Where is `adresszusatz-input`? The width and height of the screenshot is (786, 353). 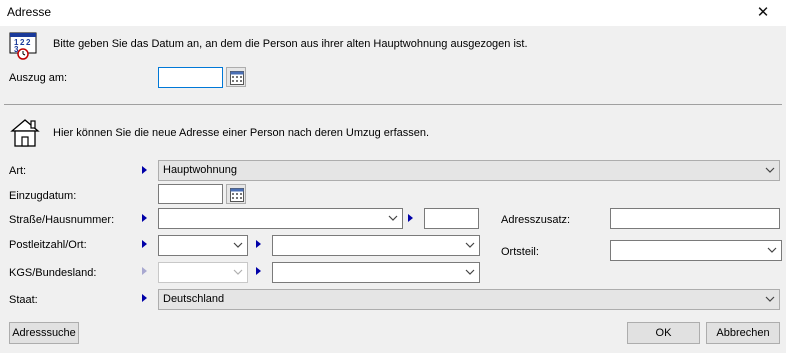
adresszusatz-input is located at coordinates (695, 218).